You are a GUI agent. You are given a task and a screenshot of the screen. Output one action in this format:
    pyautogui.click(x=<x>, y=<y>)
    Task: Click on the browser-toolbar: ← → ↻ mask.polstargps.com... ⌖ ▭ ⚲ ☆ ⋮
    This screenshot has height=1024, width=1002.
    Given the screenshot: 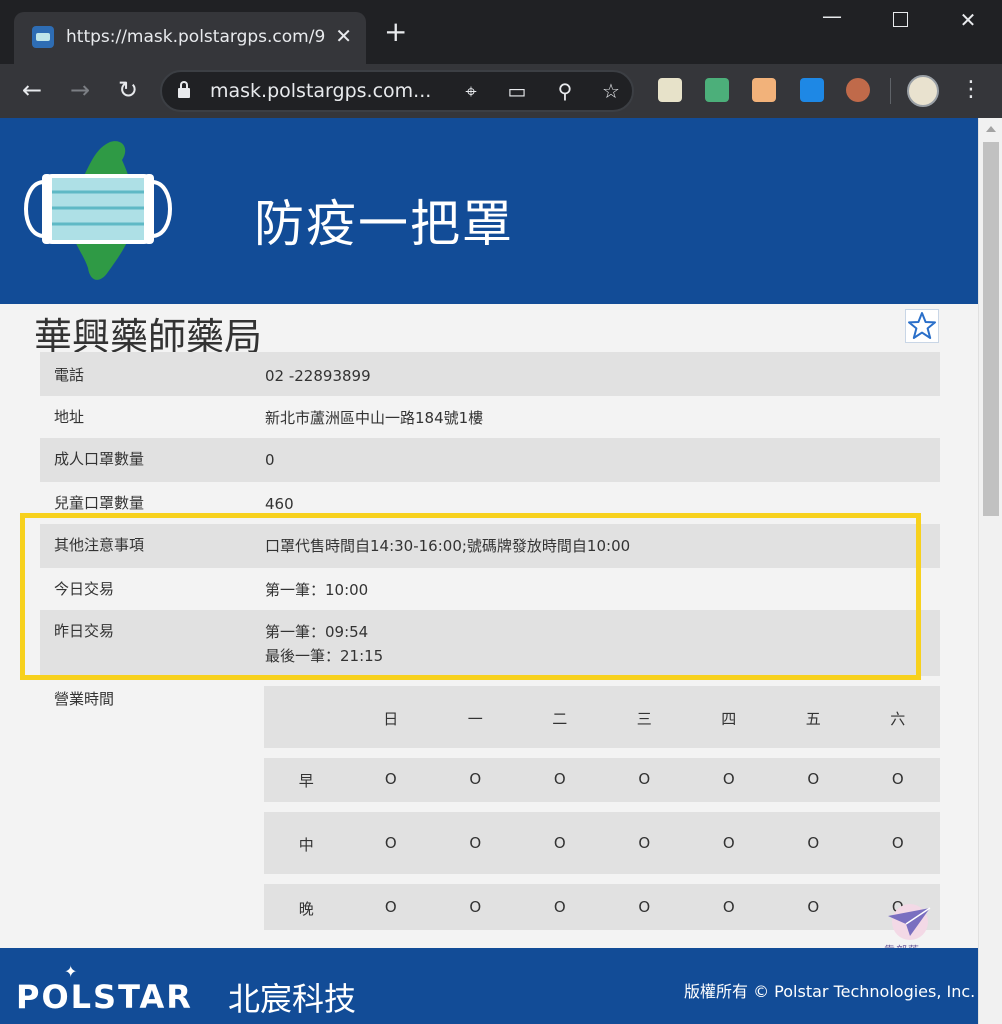 What is the action you would take?
    pyautogui.click(x=501, y=91)
    